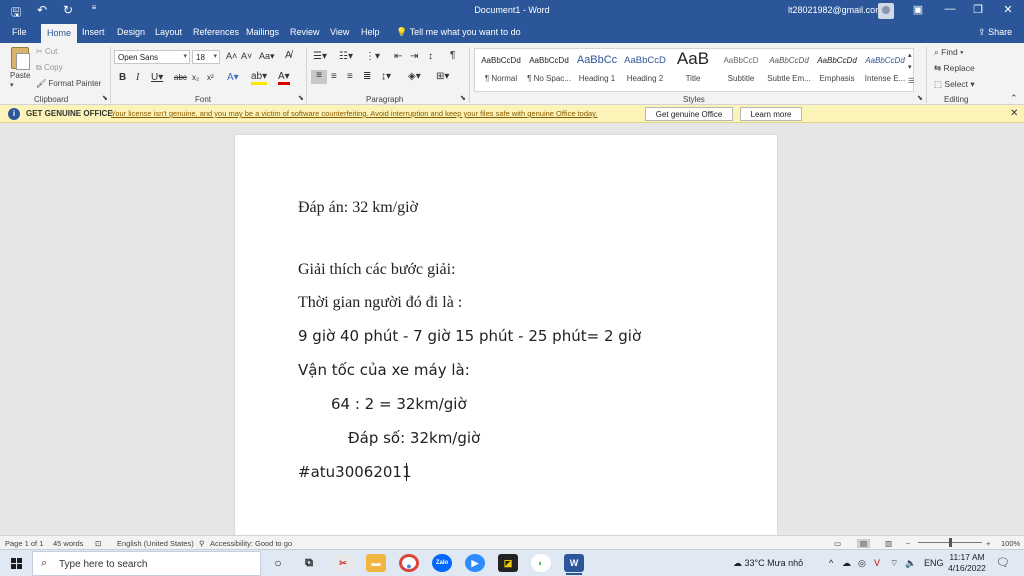  Describe the element at coordinates (645, 70) in the screenshot. I see `style-heading-2: AaBbCcD Heading 2` at that location.